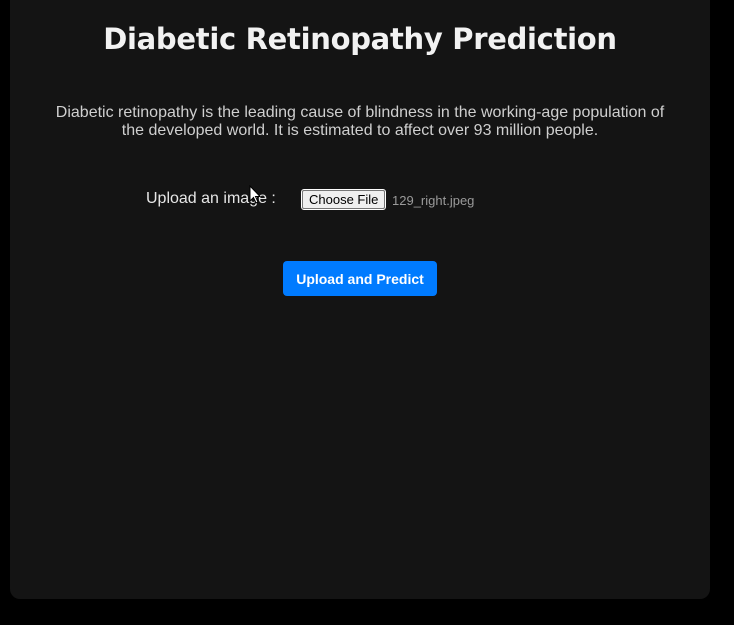 The height and width of the screenshot is (625, 734). I want to click on choose-file-button: Choose File, so click(343, 199).